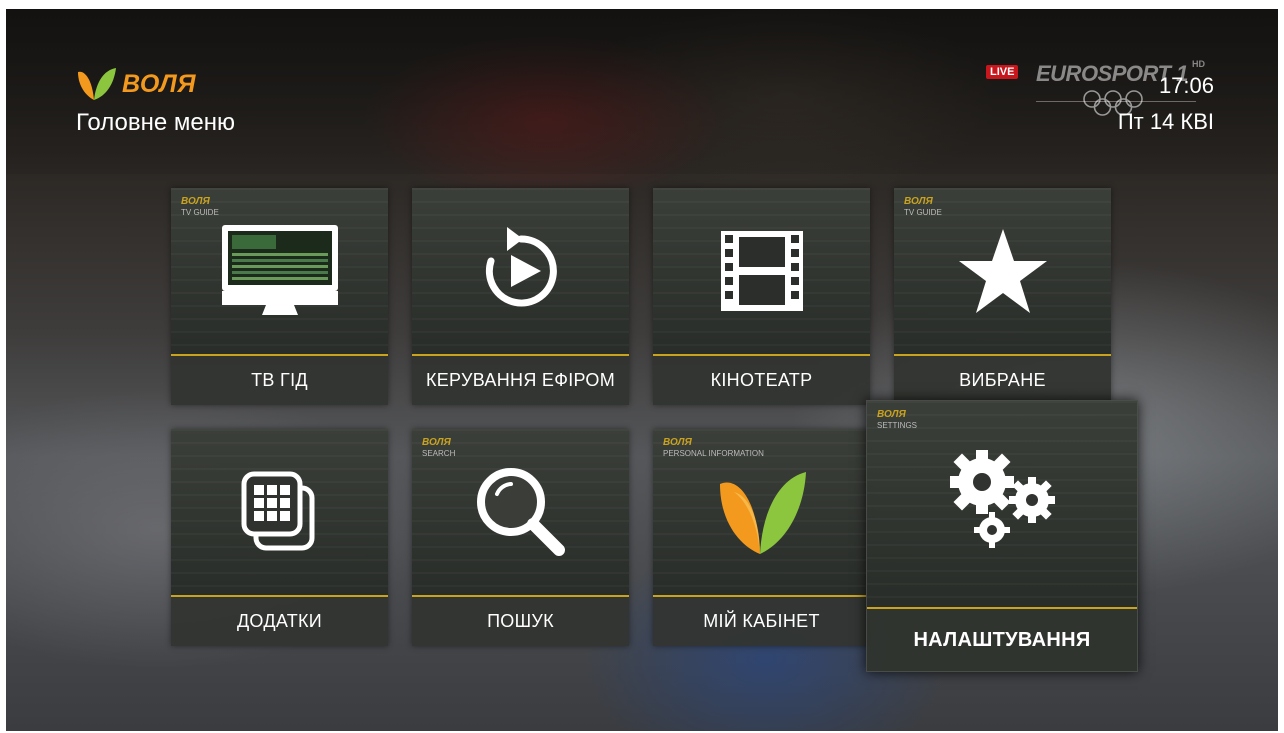  I want to click on tile-label: ТВ ГІД, so click(279, 380).